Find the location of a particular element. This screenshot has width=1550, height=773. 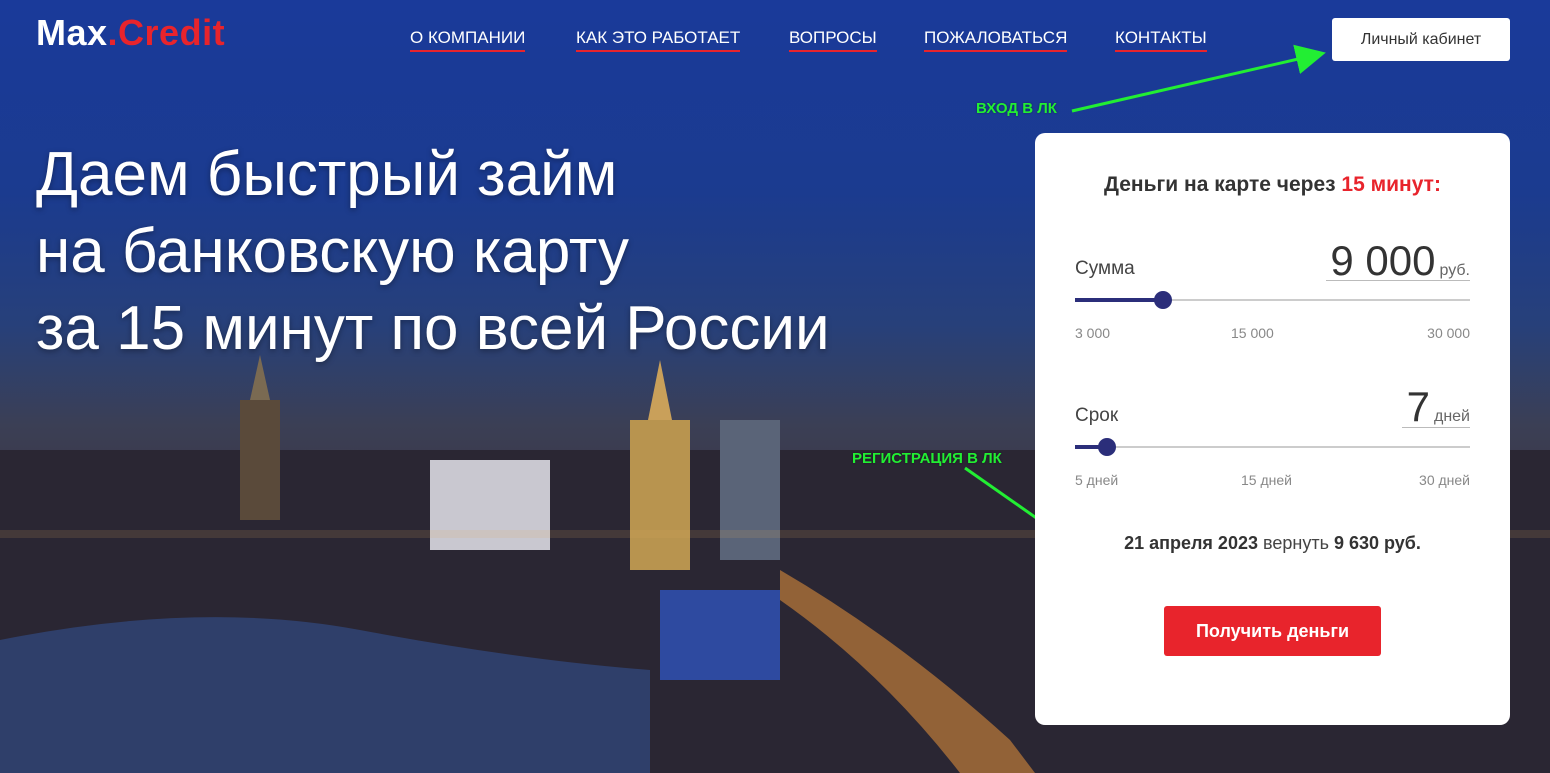

logo-text-main: Max is located at coordinates (72, 32).